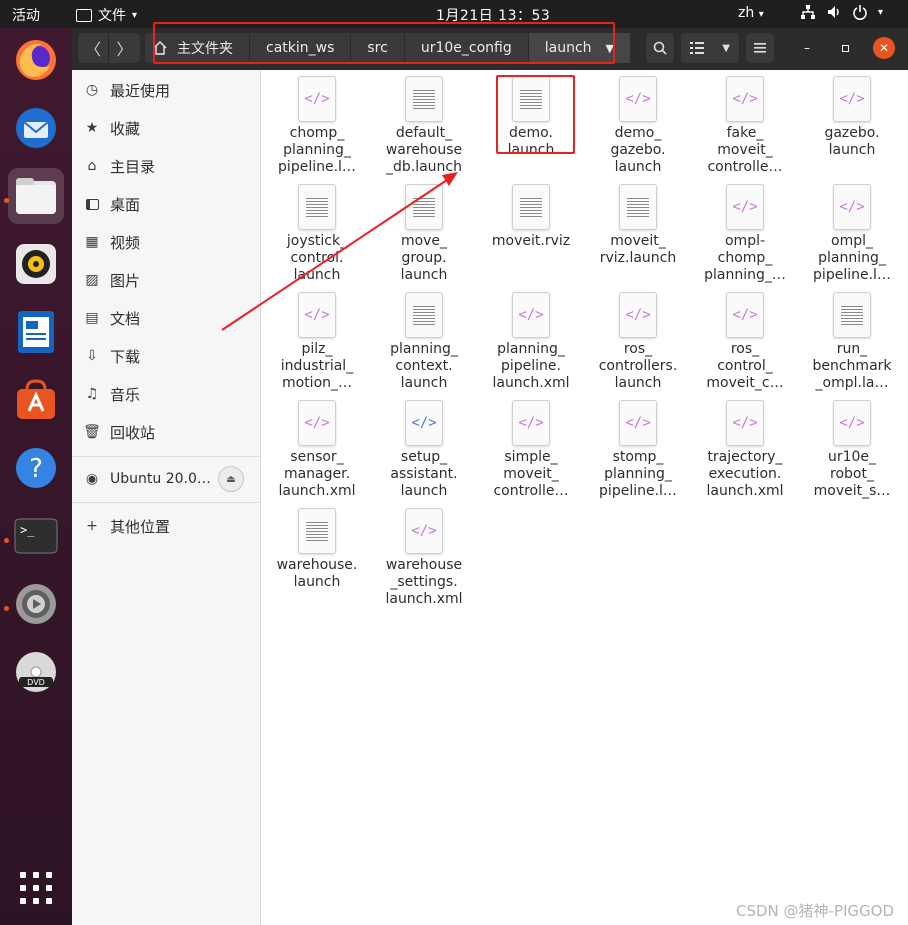 The height and width of the screenshot is (925, 908). I want to click on watermark: CSDN @猪神-PIGGOD, so click(815, 911).